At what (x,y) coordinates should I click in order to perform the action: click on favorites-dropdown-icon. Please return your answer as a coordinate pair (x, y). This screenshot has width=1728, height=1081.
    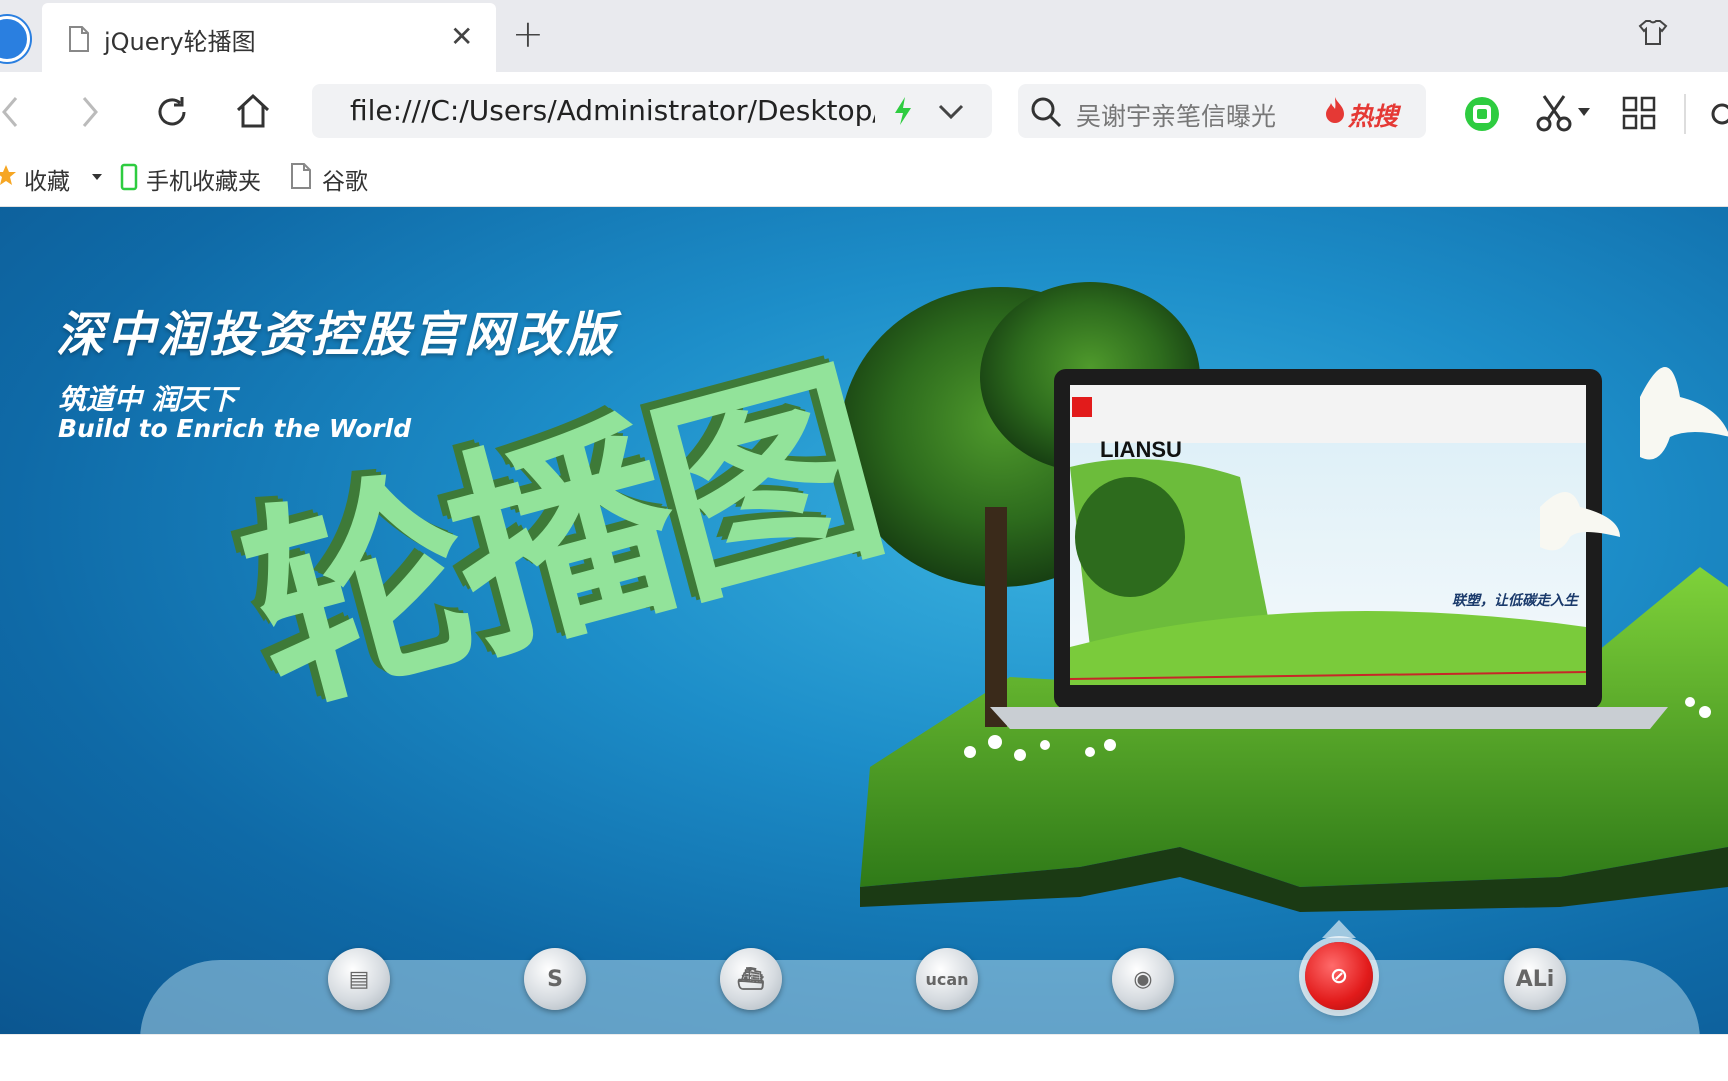
    Looking at the image, I should click on (97, 177).